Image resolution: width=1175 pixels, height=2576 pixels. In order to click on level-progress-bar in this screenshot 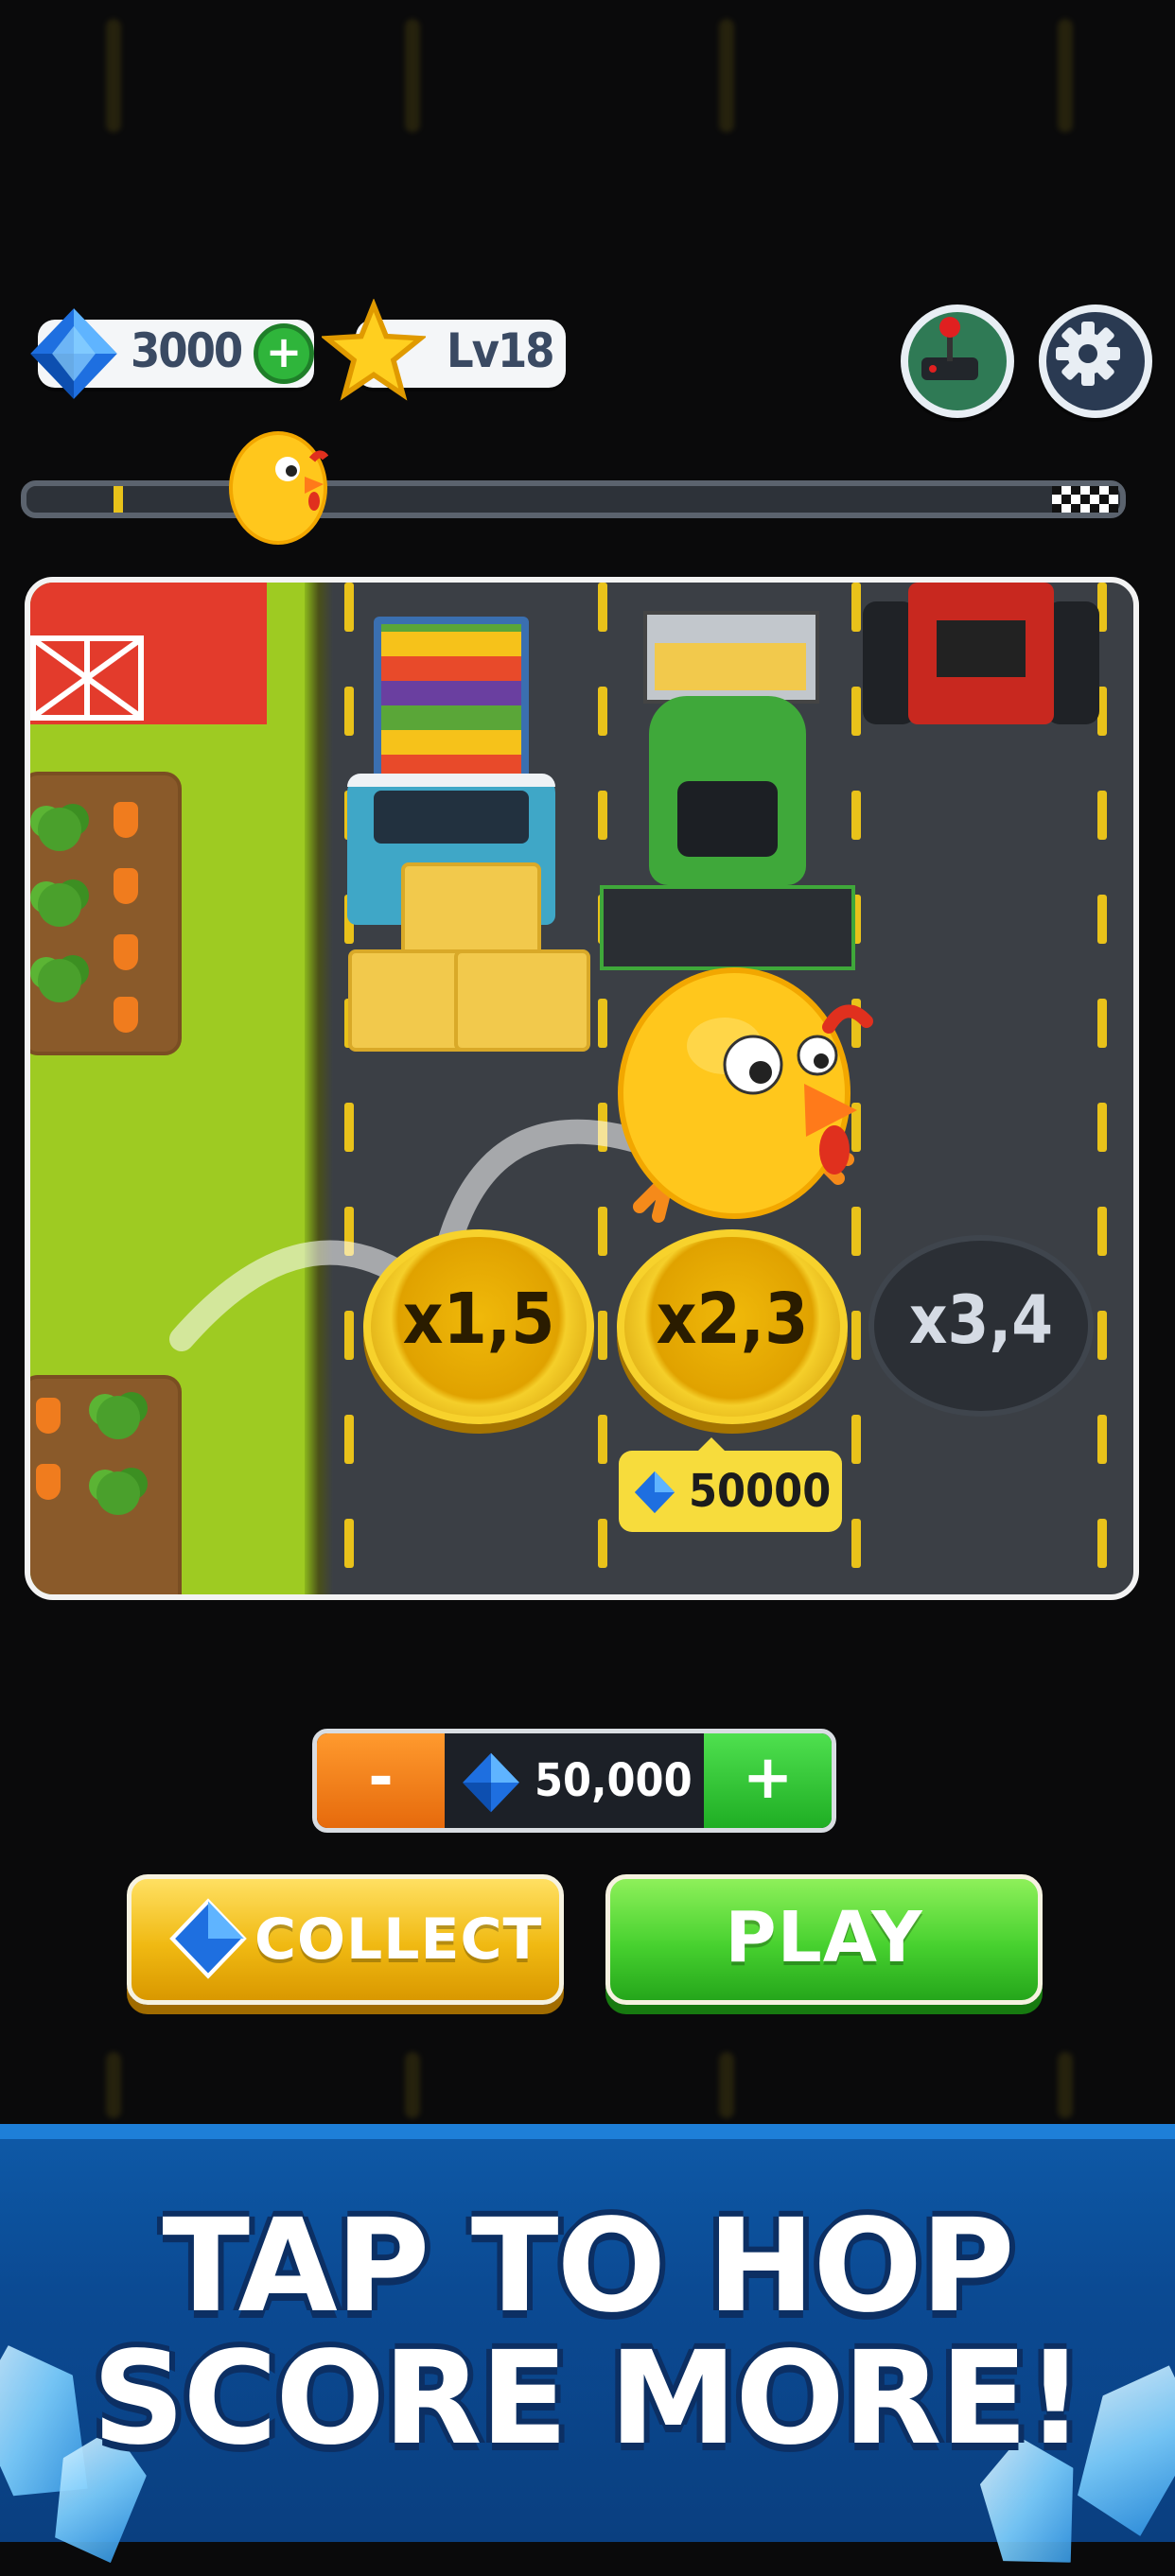, I will do `click(573, 499)`.